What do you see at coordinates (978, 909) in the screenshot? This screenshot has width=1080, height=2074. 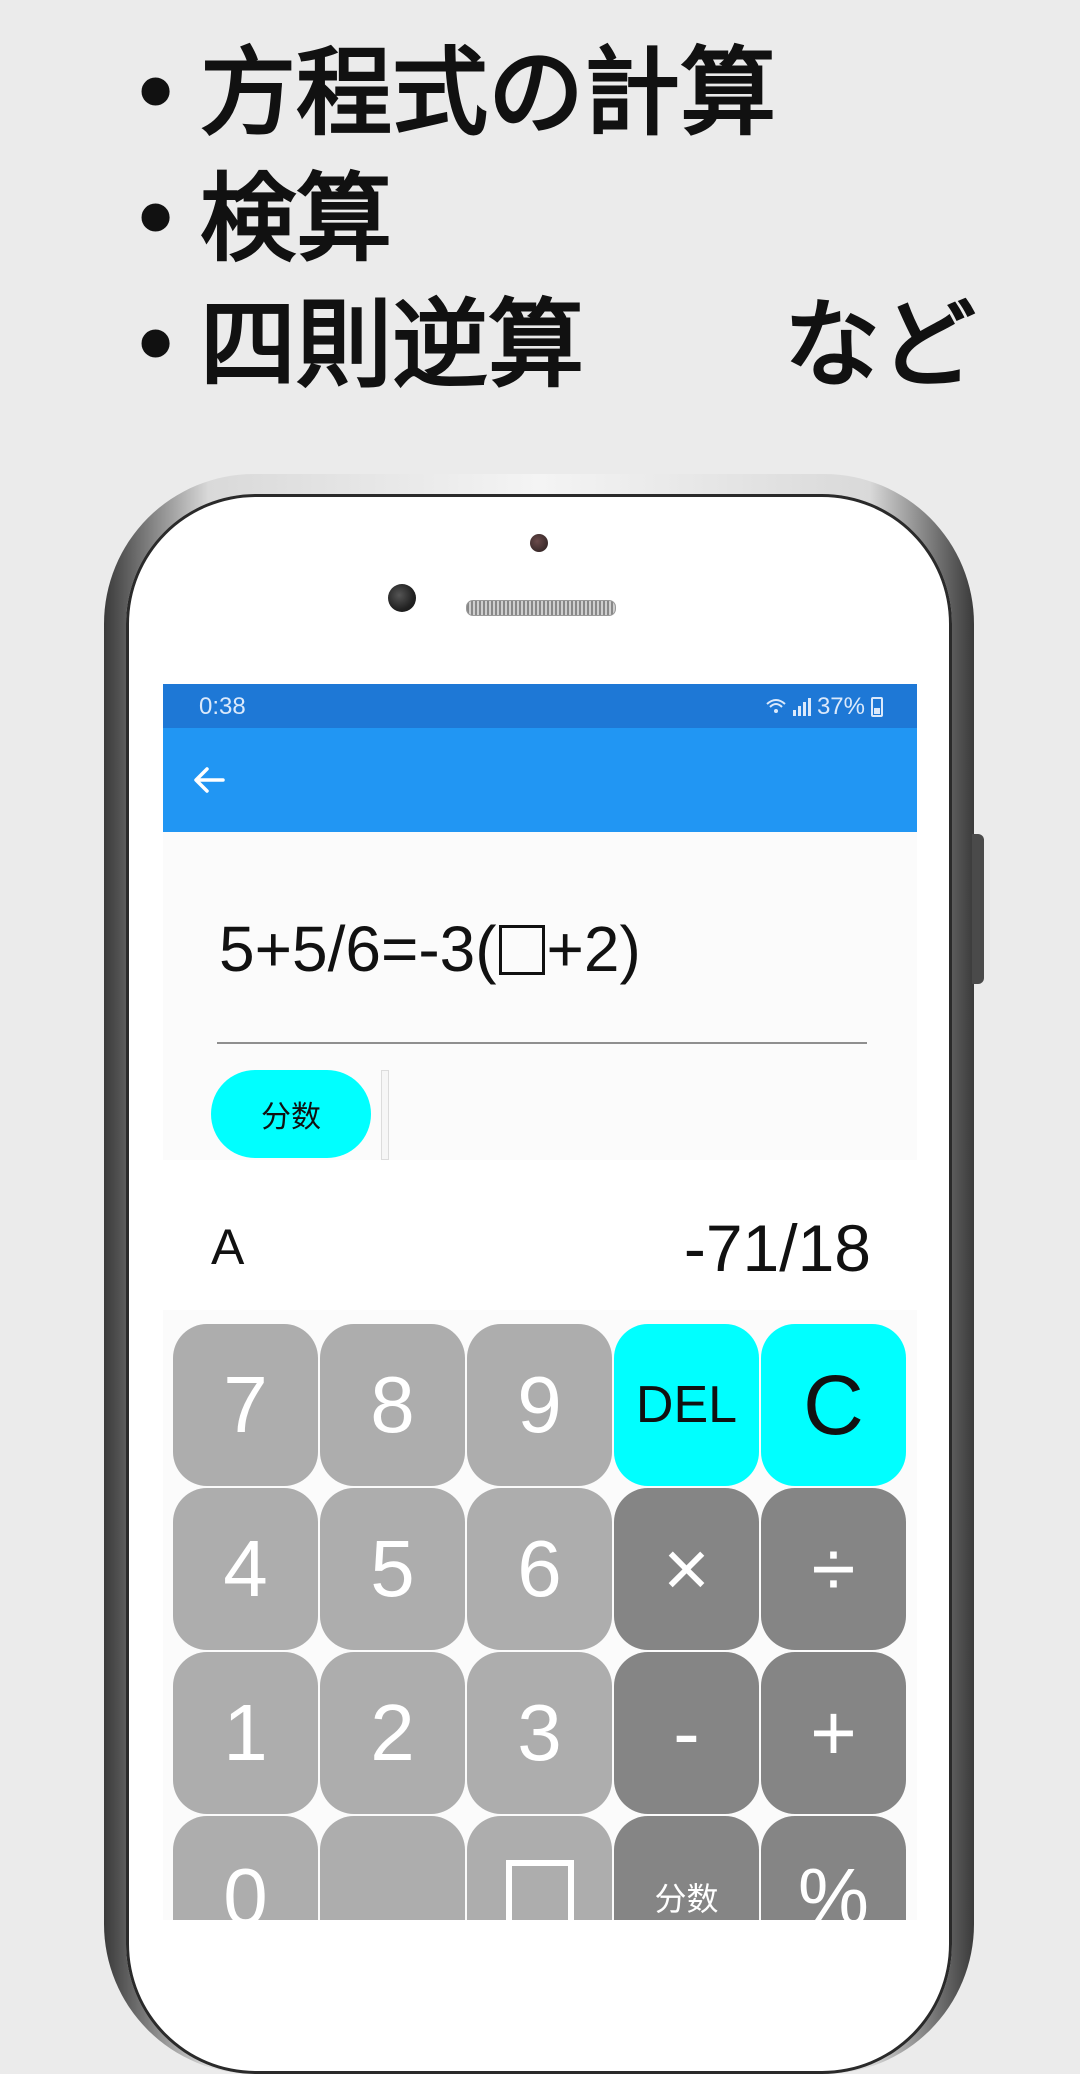 I see `phone-side-button` at bounding box center [978, 909].